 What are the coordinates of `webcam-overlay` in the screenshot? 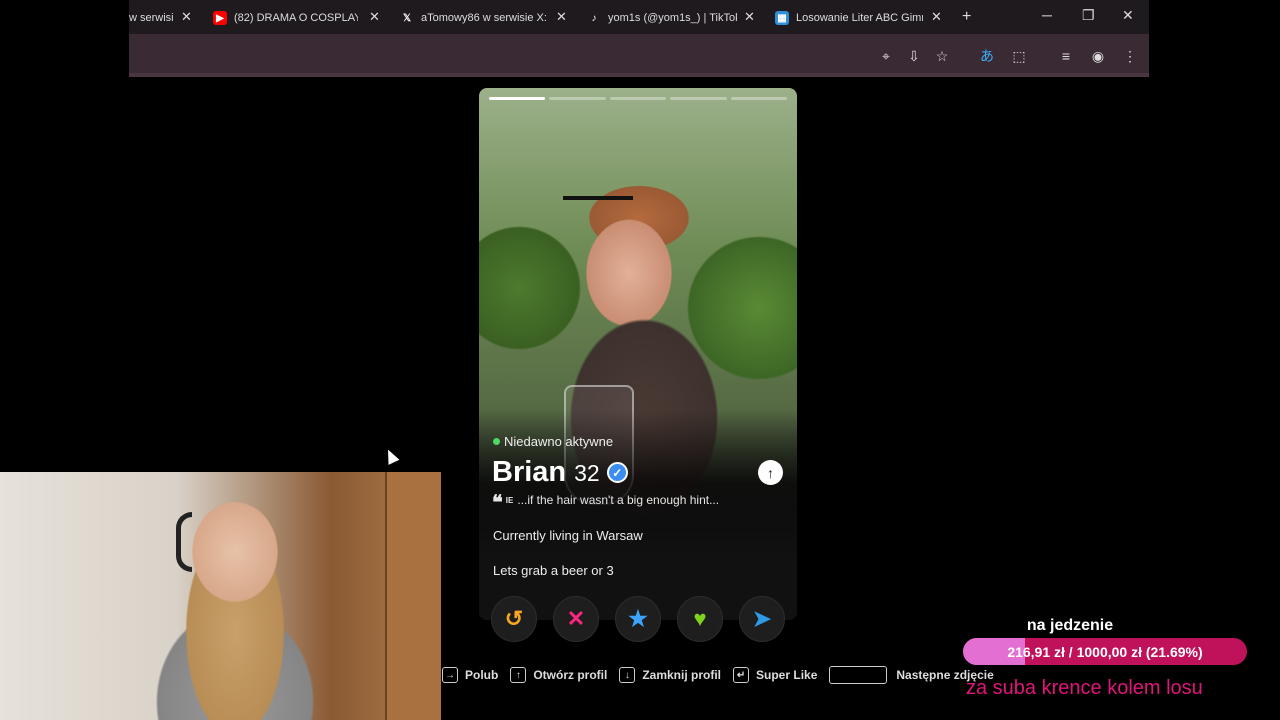 It's located at (220, 596).